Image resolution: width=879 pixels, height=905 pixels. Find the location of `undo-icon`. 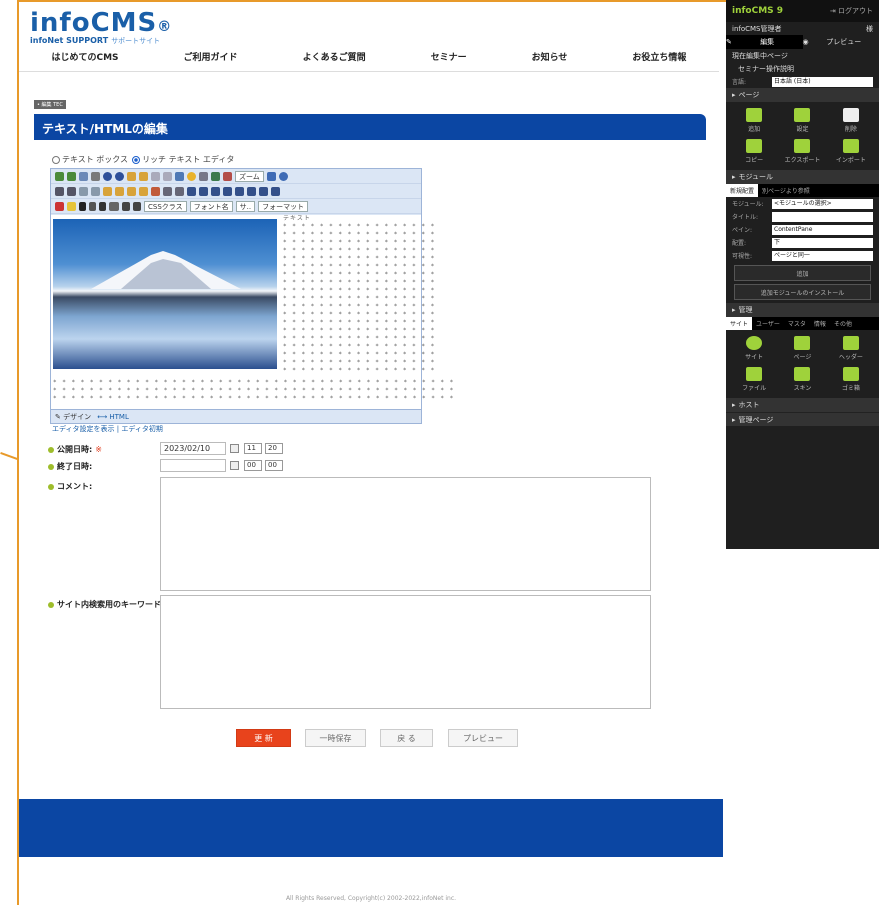

undo-icon is located at coordinates (119, 176).